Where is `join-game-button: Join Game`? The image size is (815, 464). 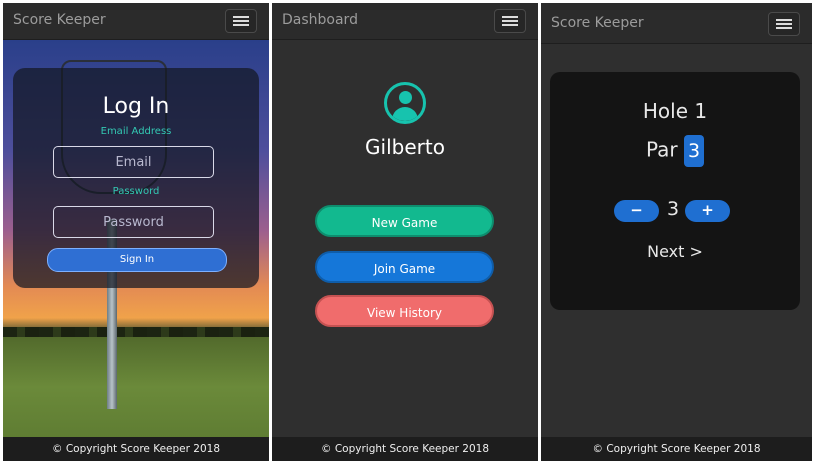 join-game-button: Join Game is located at coordinates (404, 267).